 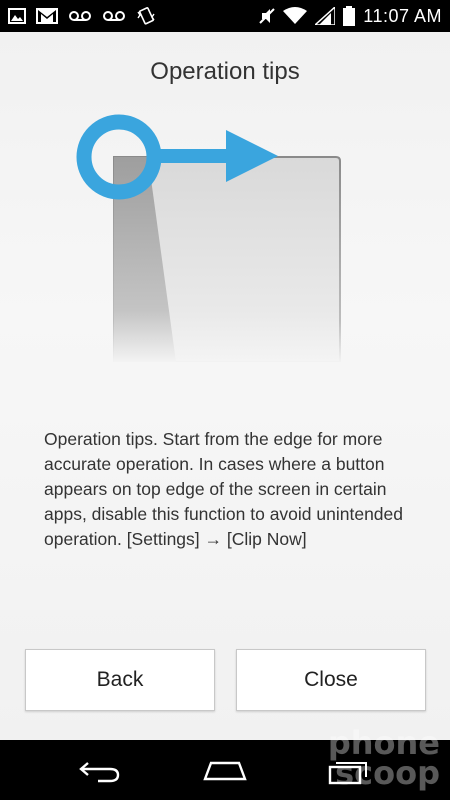 What do you see at coordinates (225, 16) in the screenshot?
I see `status-bar: 11:07 AM` at bounding box center [225, 16].